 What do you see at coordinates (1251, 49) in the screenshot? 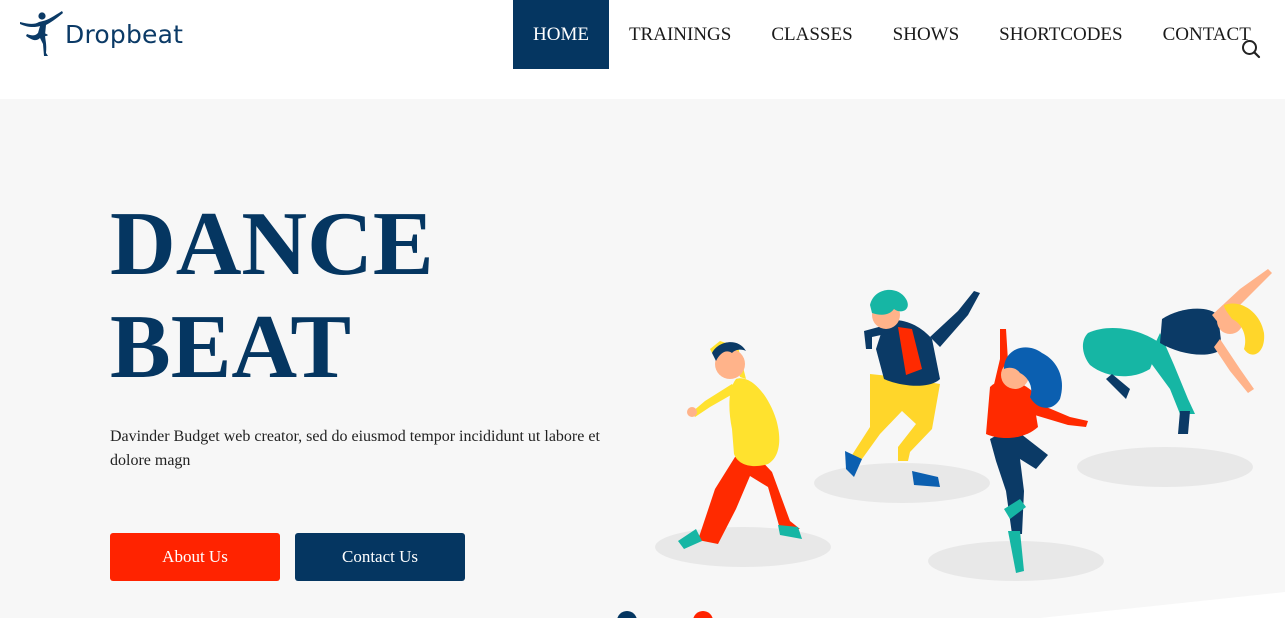
I see `search-icon` at bounding box center [1251, 49].